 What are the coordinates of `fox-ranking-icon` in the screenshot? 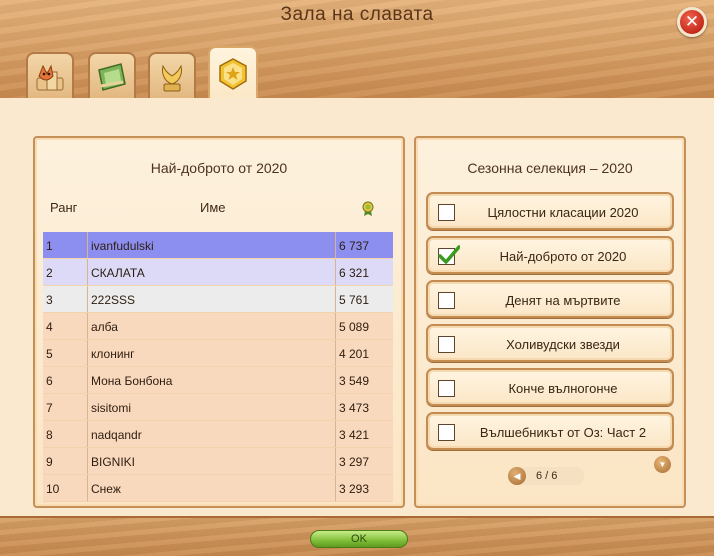 It's located at (50, 77).